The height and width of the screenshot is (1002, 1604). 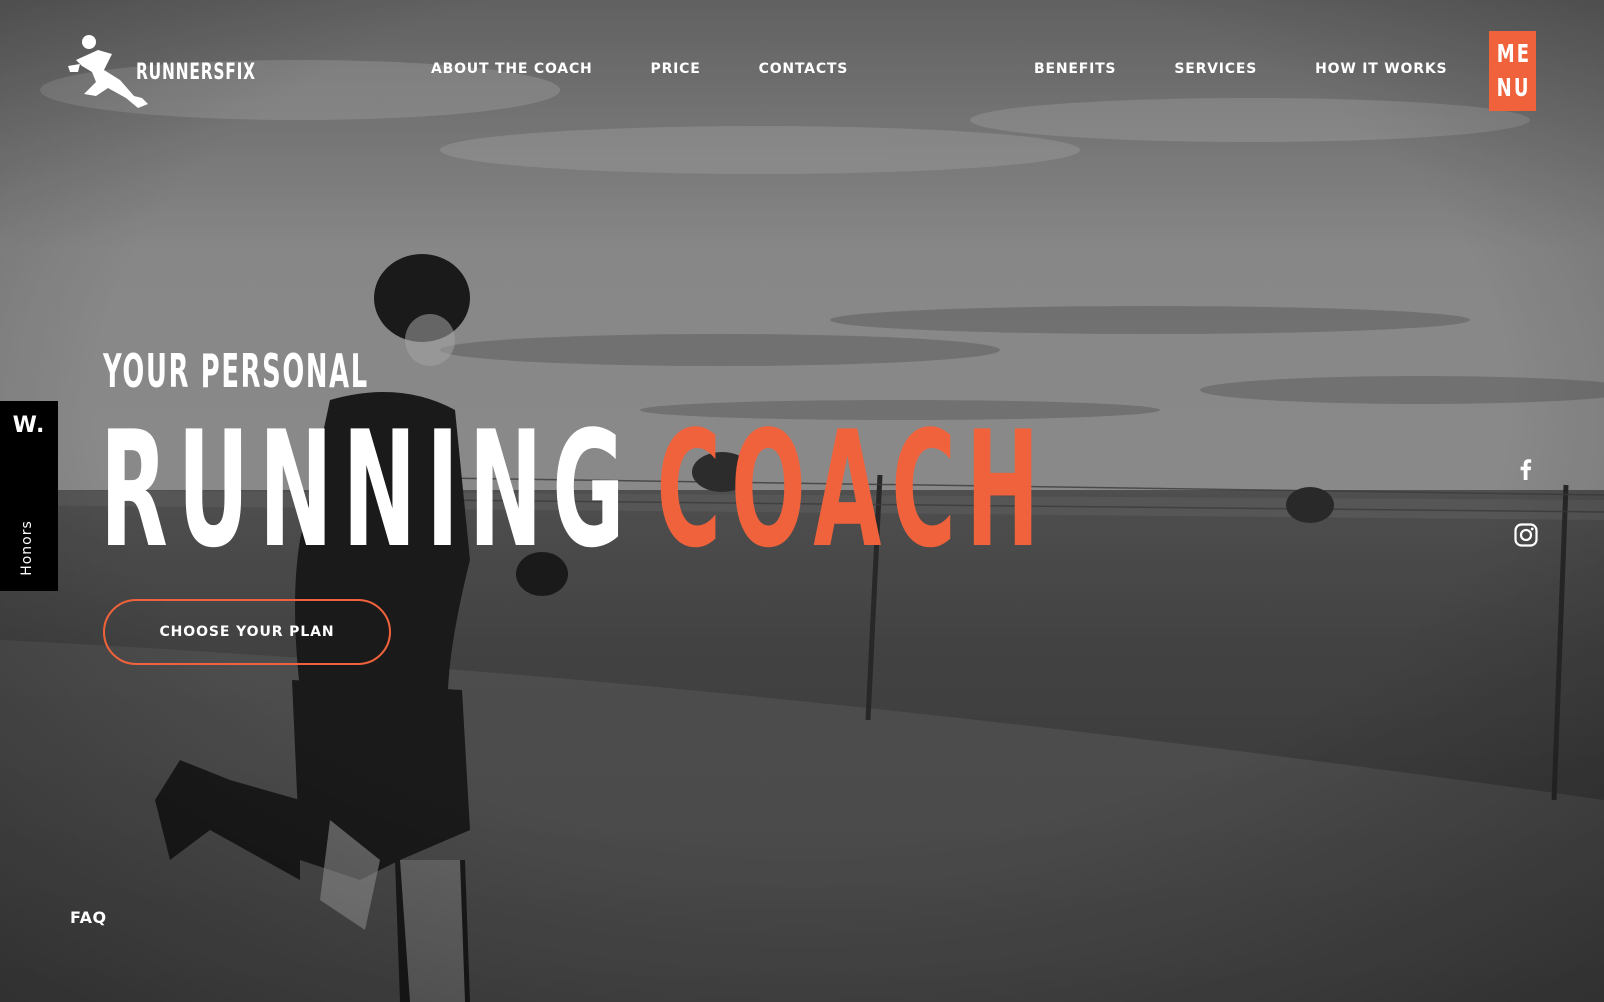 What do you see at coordinates (639, 69) in the screenshot?
I see `primary-nav-left: ABOUT THE COACH PRICE CONTACTS` at bounding box center [639, 69].